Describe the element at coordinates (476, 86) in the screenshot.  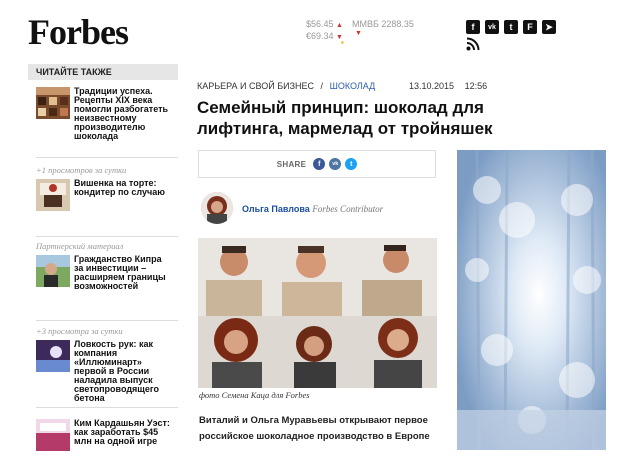
I see `publish-time: 12:56` at that location.